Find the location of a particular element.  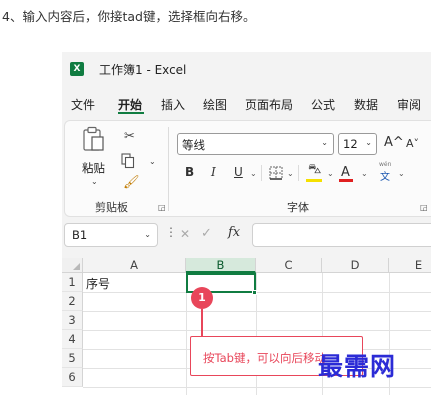

step-marker: 1 is located at coordinates (202, 298).